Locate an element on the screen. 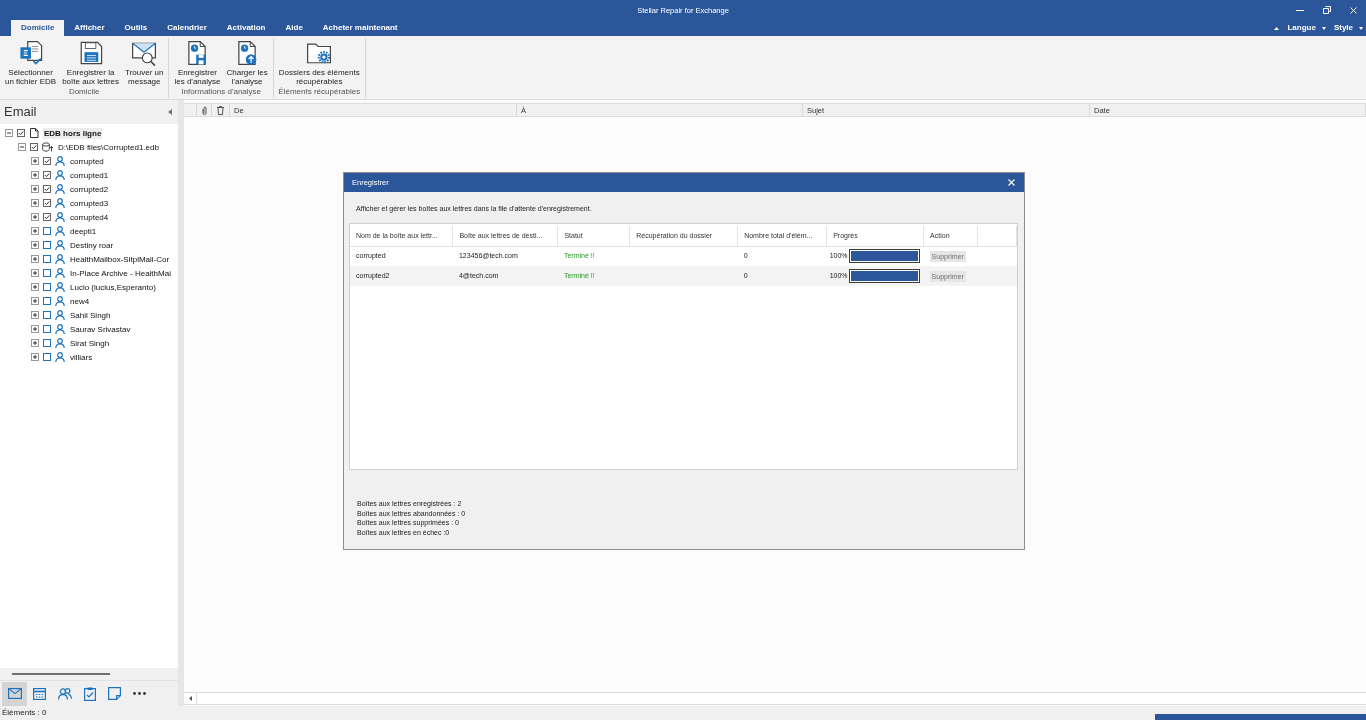 This screenshot has width=1366, height=720. calendar-icon is located at coordinates (39, 693).